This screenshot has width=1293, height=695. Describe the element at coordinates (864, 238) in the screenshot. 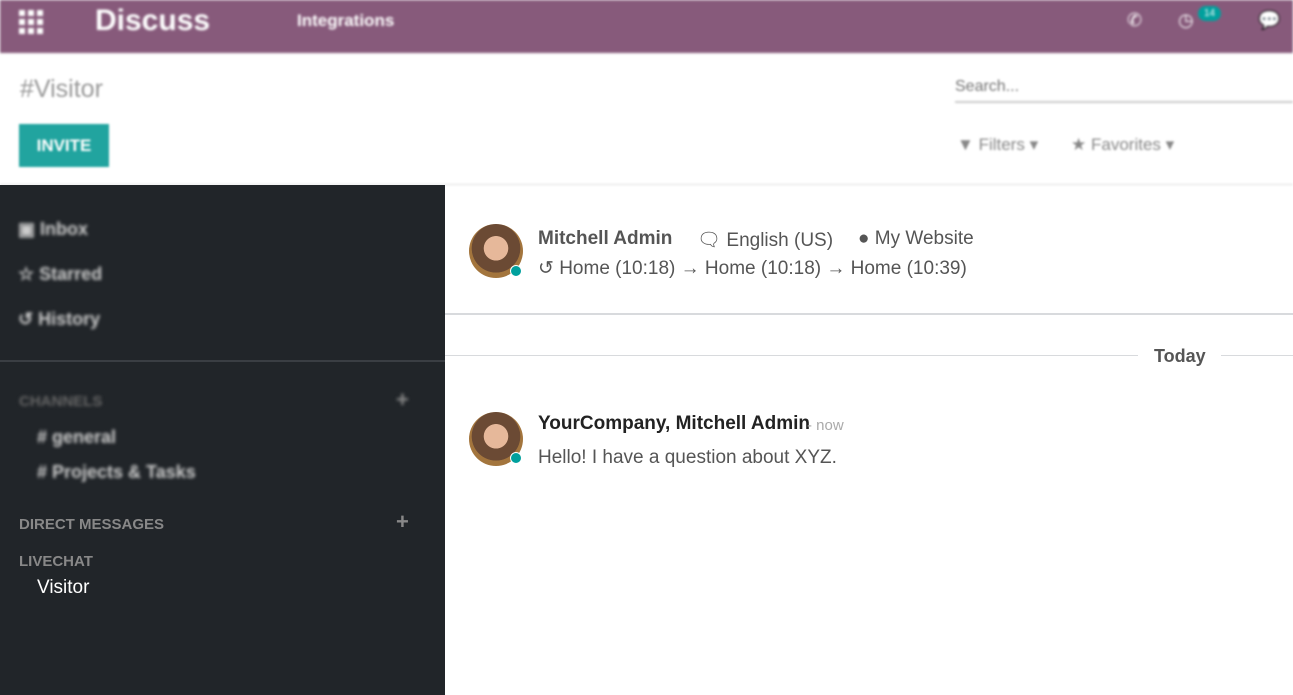

I see `globe-icon: ●` at that location.